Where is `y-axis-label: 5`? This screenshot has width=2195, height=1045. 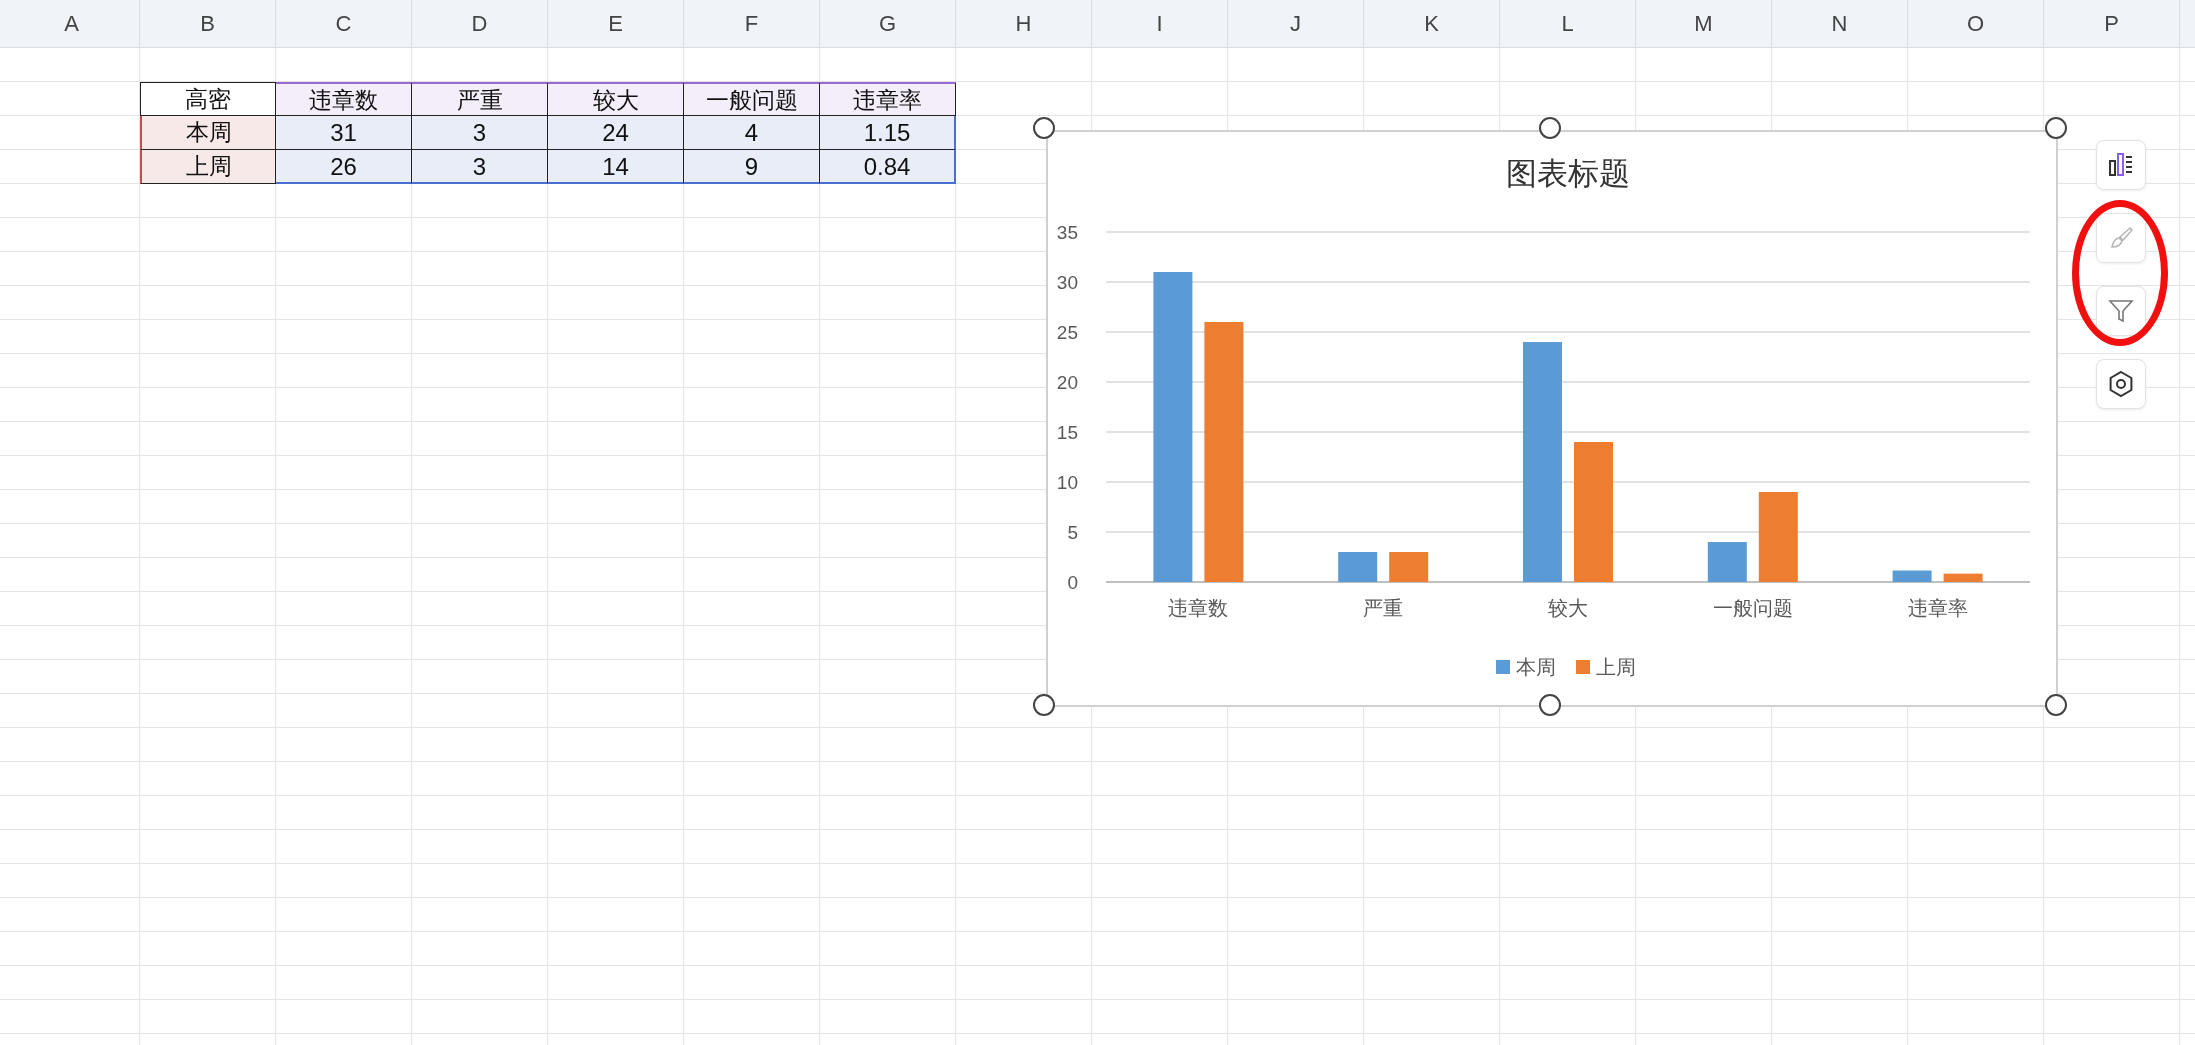 y-axis-label: 5 is located at coordinates (1072, 532).